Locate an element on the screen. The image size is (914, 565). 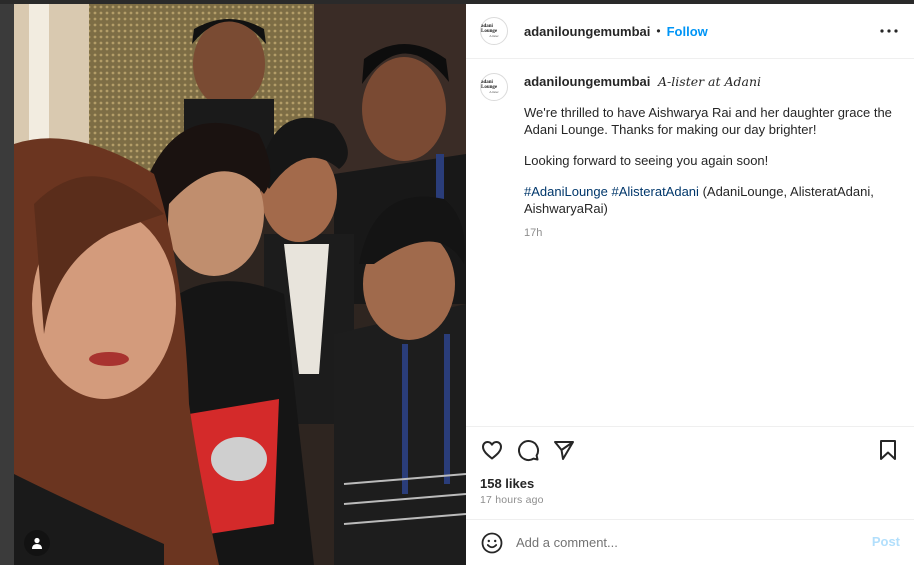
caption-username: adaniloungemumbai is located at coordinates (587, 81).